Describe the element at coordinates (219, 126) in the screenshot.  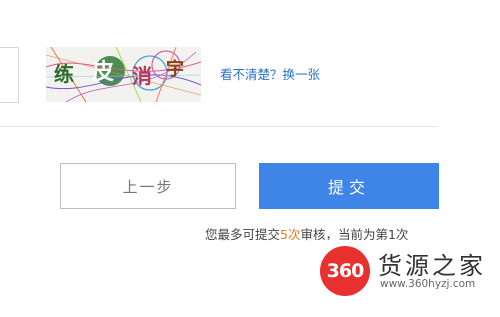
I see `divider` at that location.